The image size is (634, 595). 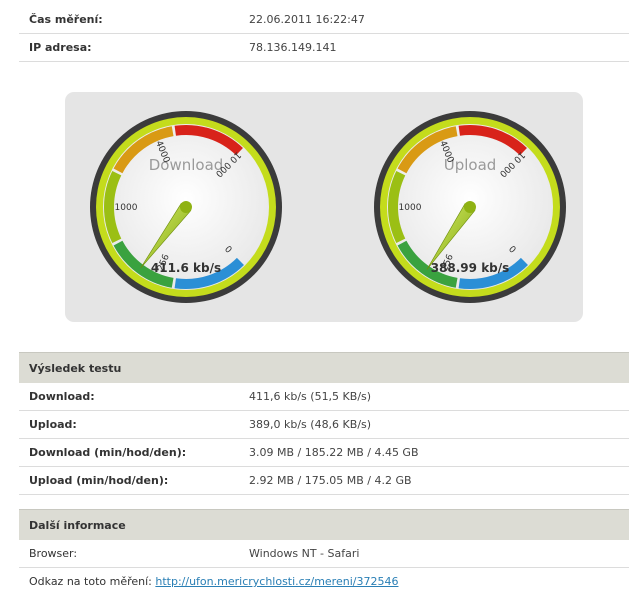 I want to click on download-result-row: Download: 411,6 kb/s (51,5 KB/s), so click(x=324, y=397).